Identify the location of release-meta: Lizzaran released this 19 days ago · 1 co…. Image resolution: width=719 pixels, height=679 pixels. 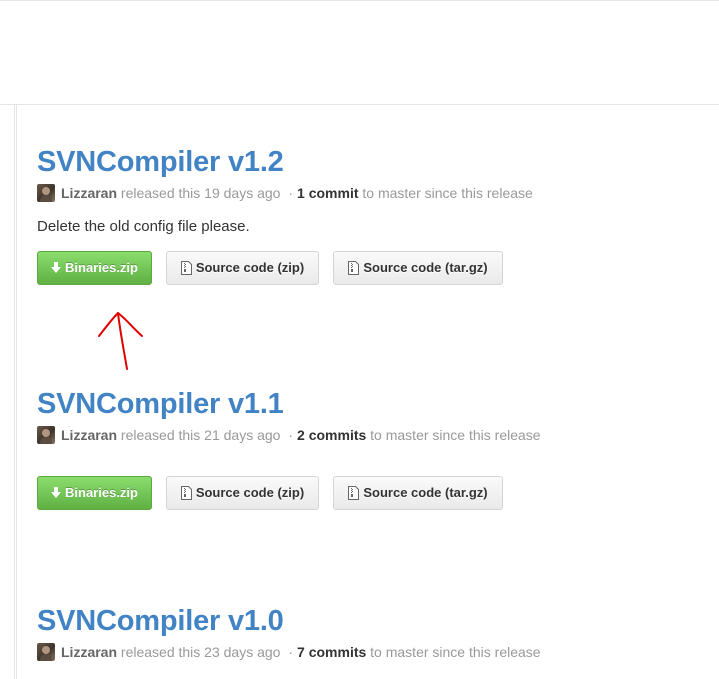
(372, 193).